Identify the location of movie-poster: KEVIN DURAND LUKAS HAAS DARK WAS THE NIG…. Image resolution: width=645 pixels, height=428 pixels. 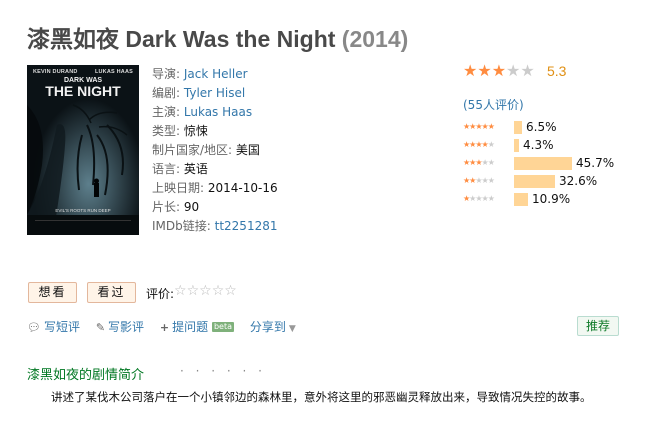
(83, 150).